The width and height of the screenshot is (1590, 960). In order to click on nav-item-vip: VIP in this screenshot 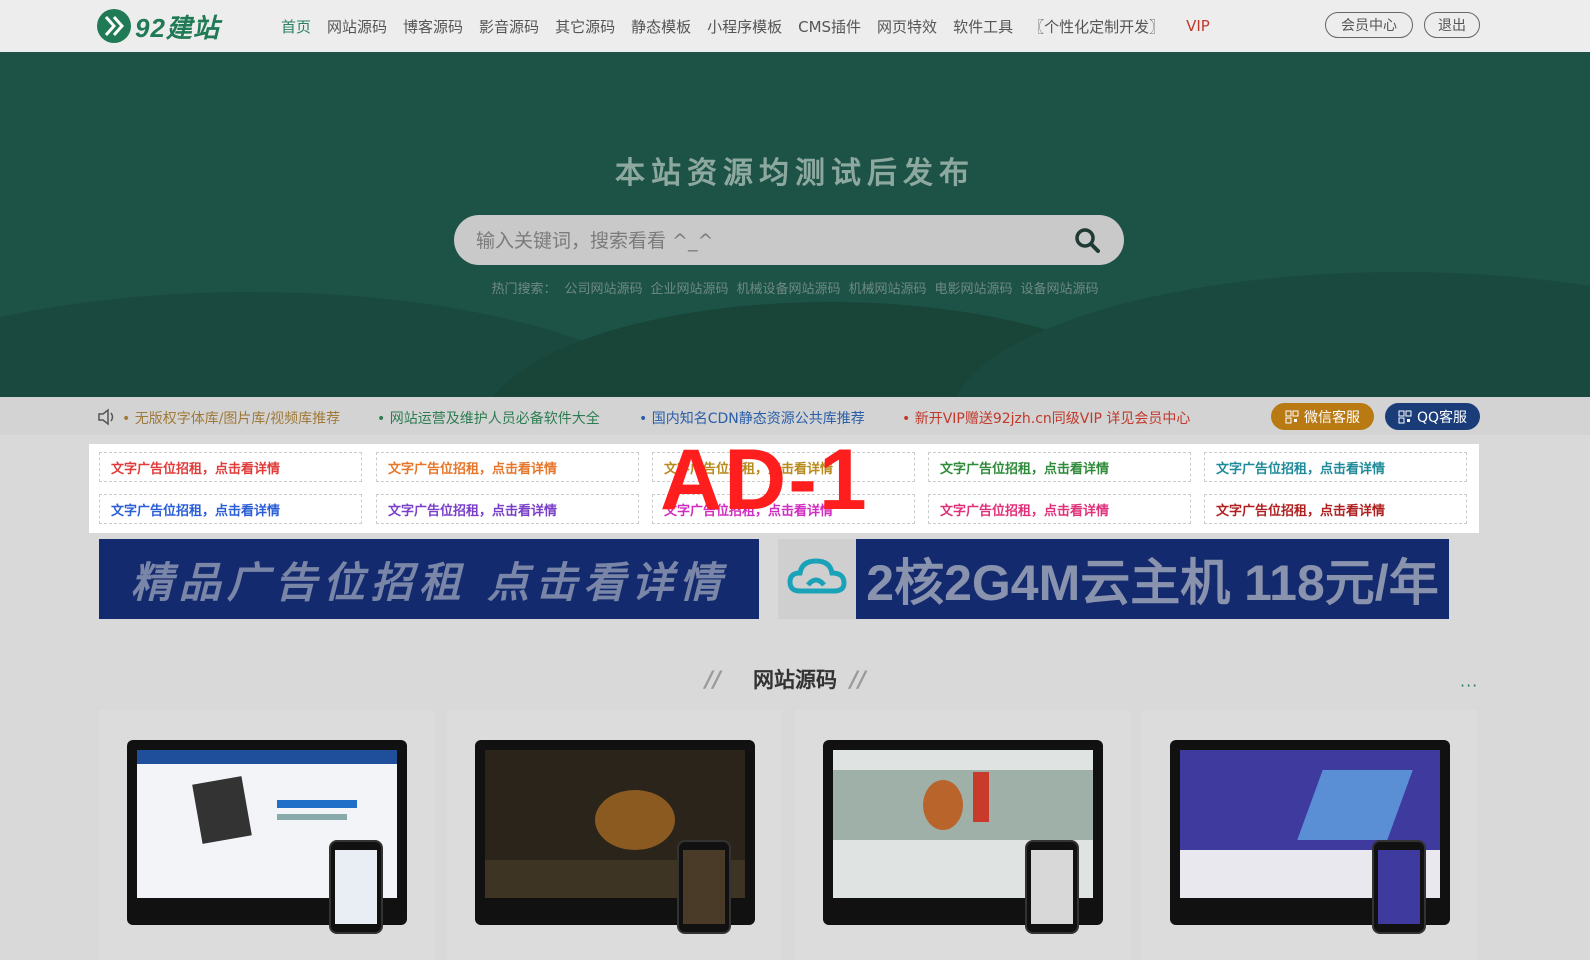, I will do `click(1198, 26)`.